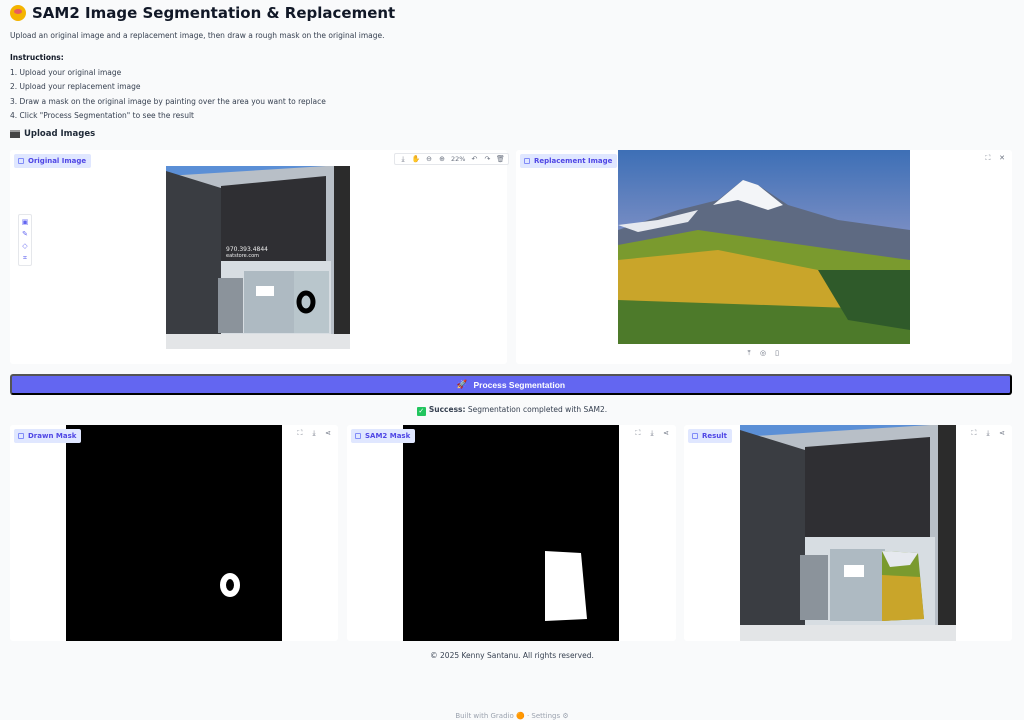 The height and width of the screenshot is (720, 1024). Describe the element at coordinates (25, 246) in the screenshot. I see `eraser-icon: ◇` at that location.